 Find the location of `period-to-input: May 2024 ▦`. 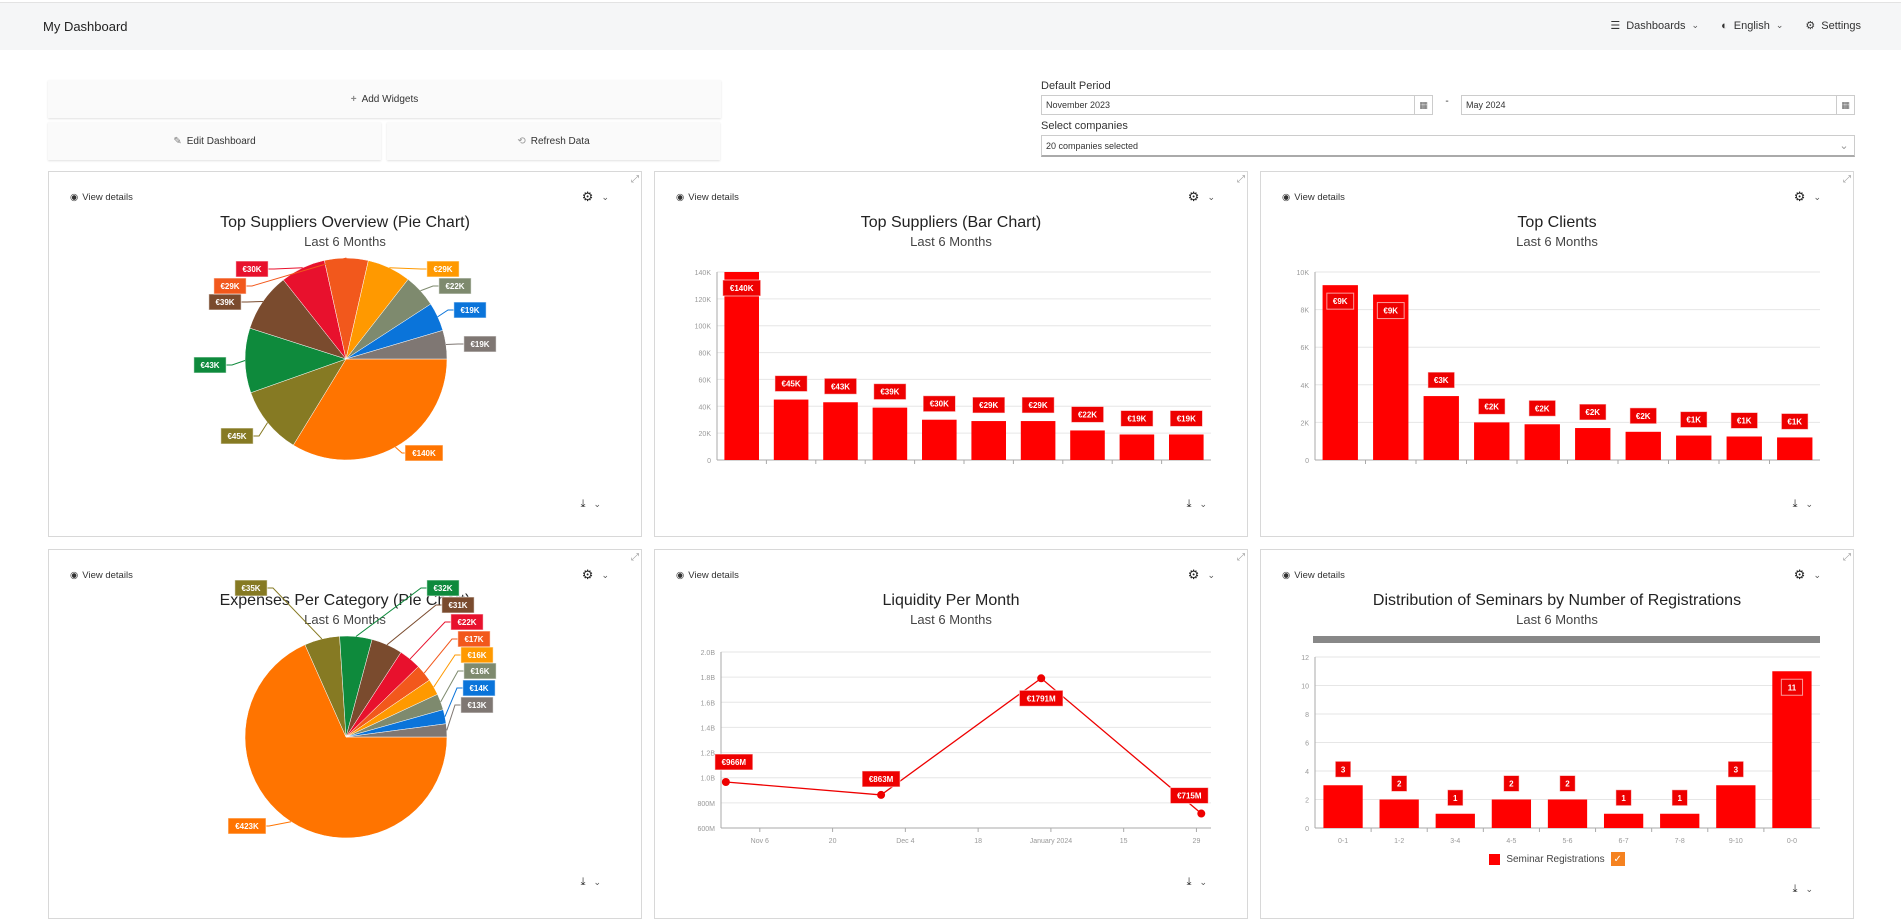

period-to-input: May 2024 ▦ is located at coordinates (1658, 105).